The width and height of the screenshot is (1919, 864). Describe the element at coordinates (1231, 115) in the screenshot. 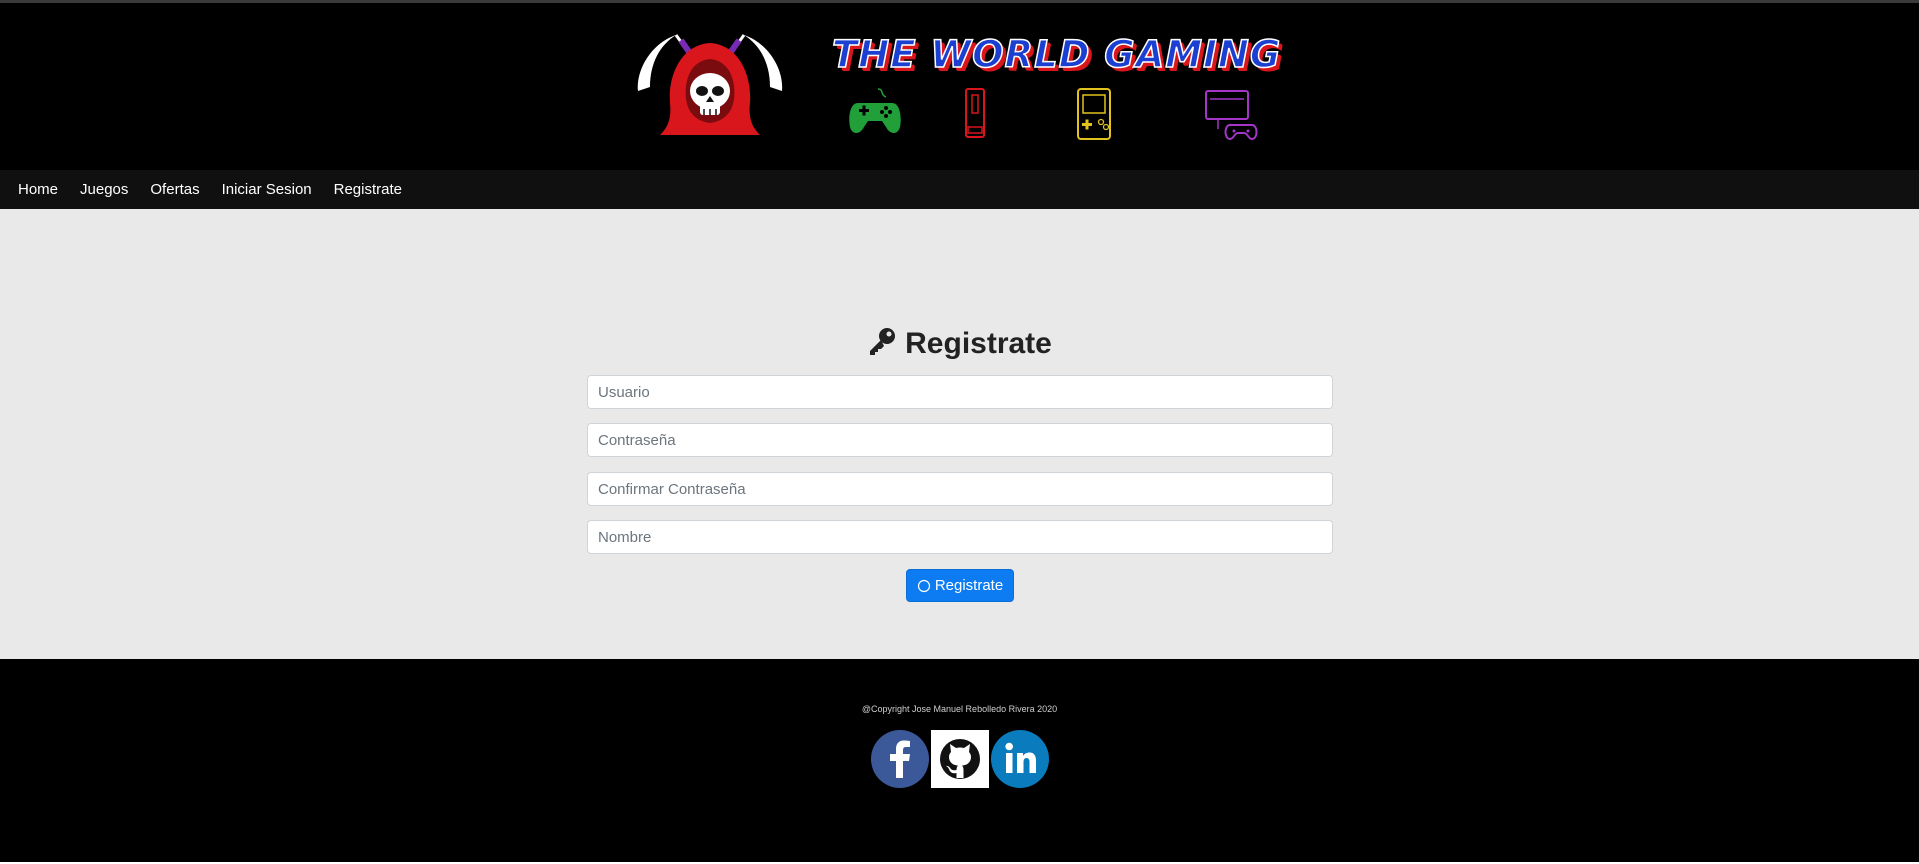

I see `pc-console-icon` at that location.